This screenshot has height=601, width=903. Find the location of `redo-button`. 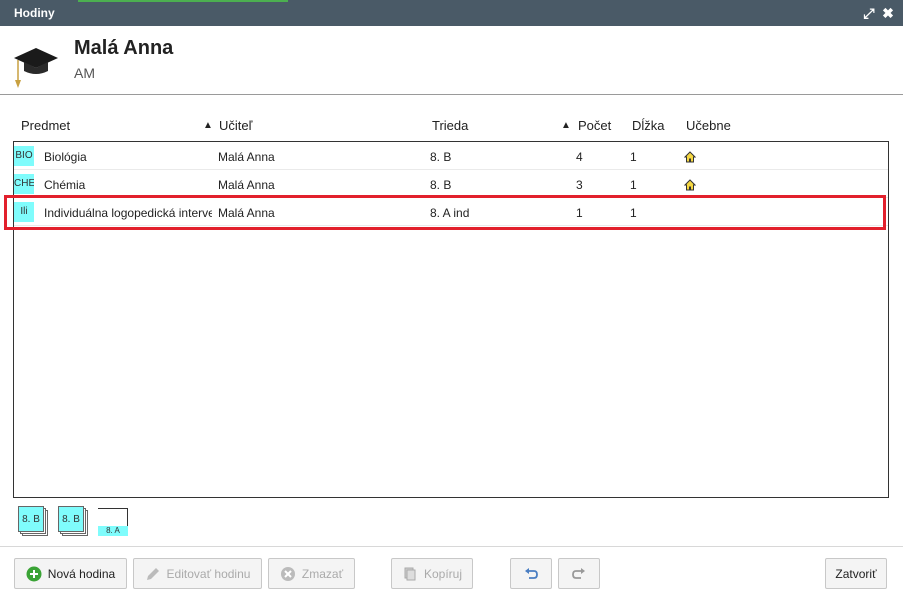

redo-button is located at coordinates (579, 573).